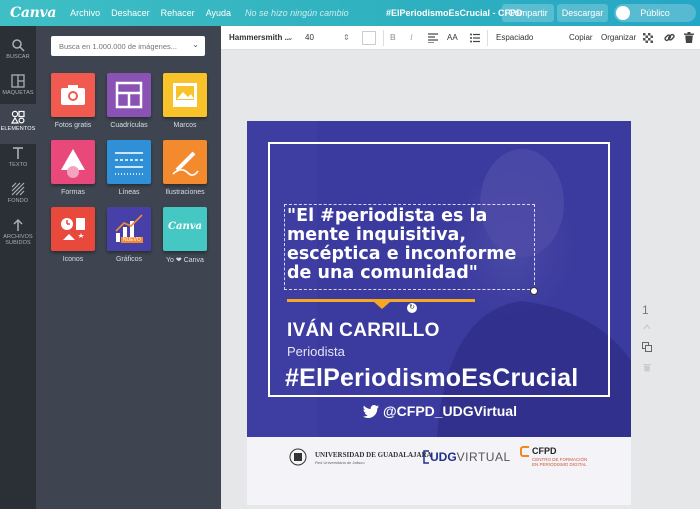 This screenshot has width=700, height=509. What do you see at coordinates (185, 226) in the screenshot?
I see `canva-icon: Canva` at bounding box center [185, 226].